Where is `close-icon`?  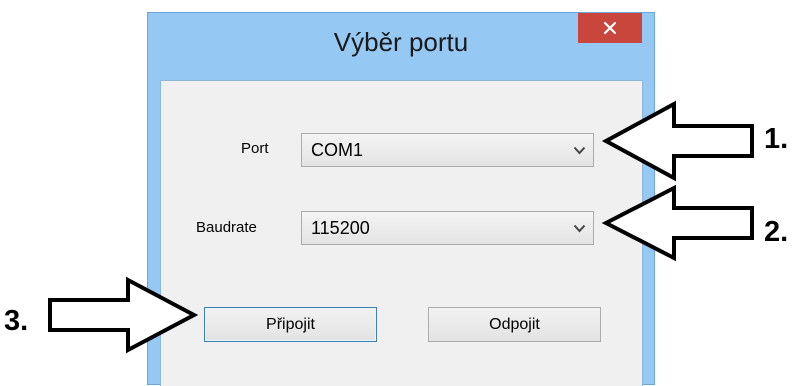 close-icon is located at coordinates (610, 28).